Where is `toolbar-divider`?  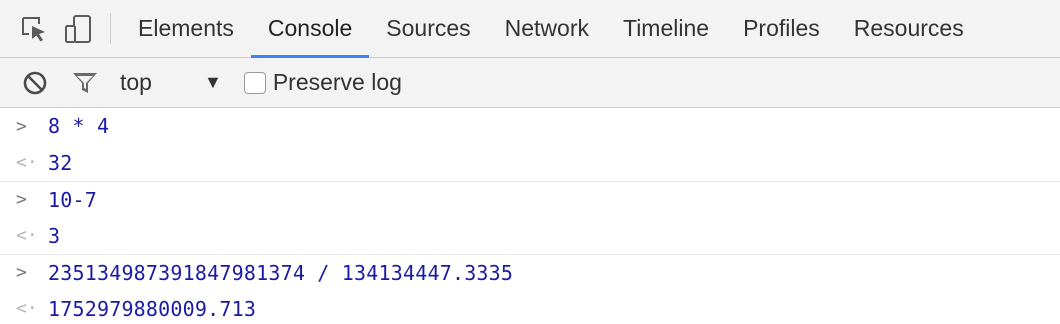
toolbar-divider is located at coordinates (110, 28).